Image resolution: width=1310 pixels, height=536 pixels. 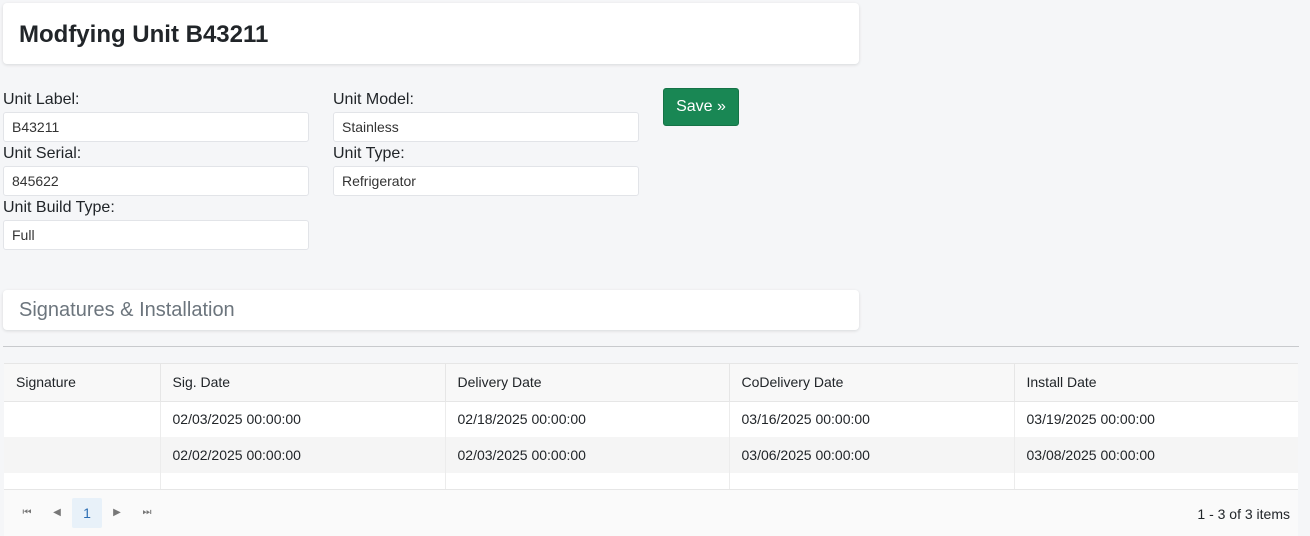 What do you see at coordinates (651, 512) in the screenshot?
I see `pager: ⏮ ◀ 1 ▶ ⏭ 1 - 3 of 3 items` at bounding box center [651, 512].